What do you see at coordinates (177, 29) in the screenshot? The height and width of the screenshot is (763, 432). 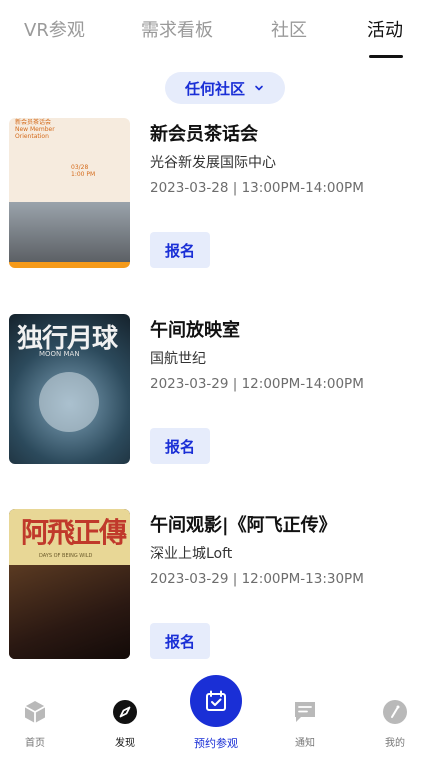 I see `tab-demand-board: 需求看板` at bounding box center [177, 29].